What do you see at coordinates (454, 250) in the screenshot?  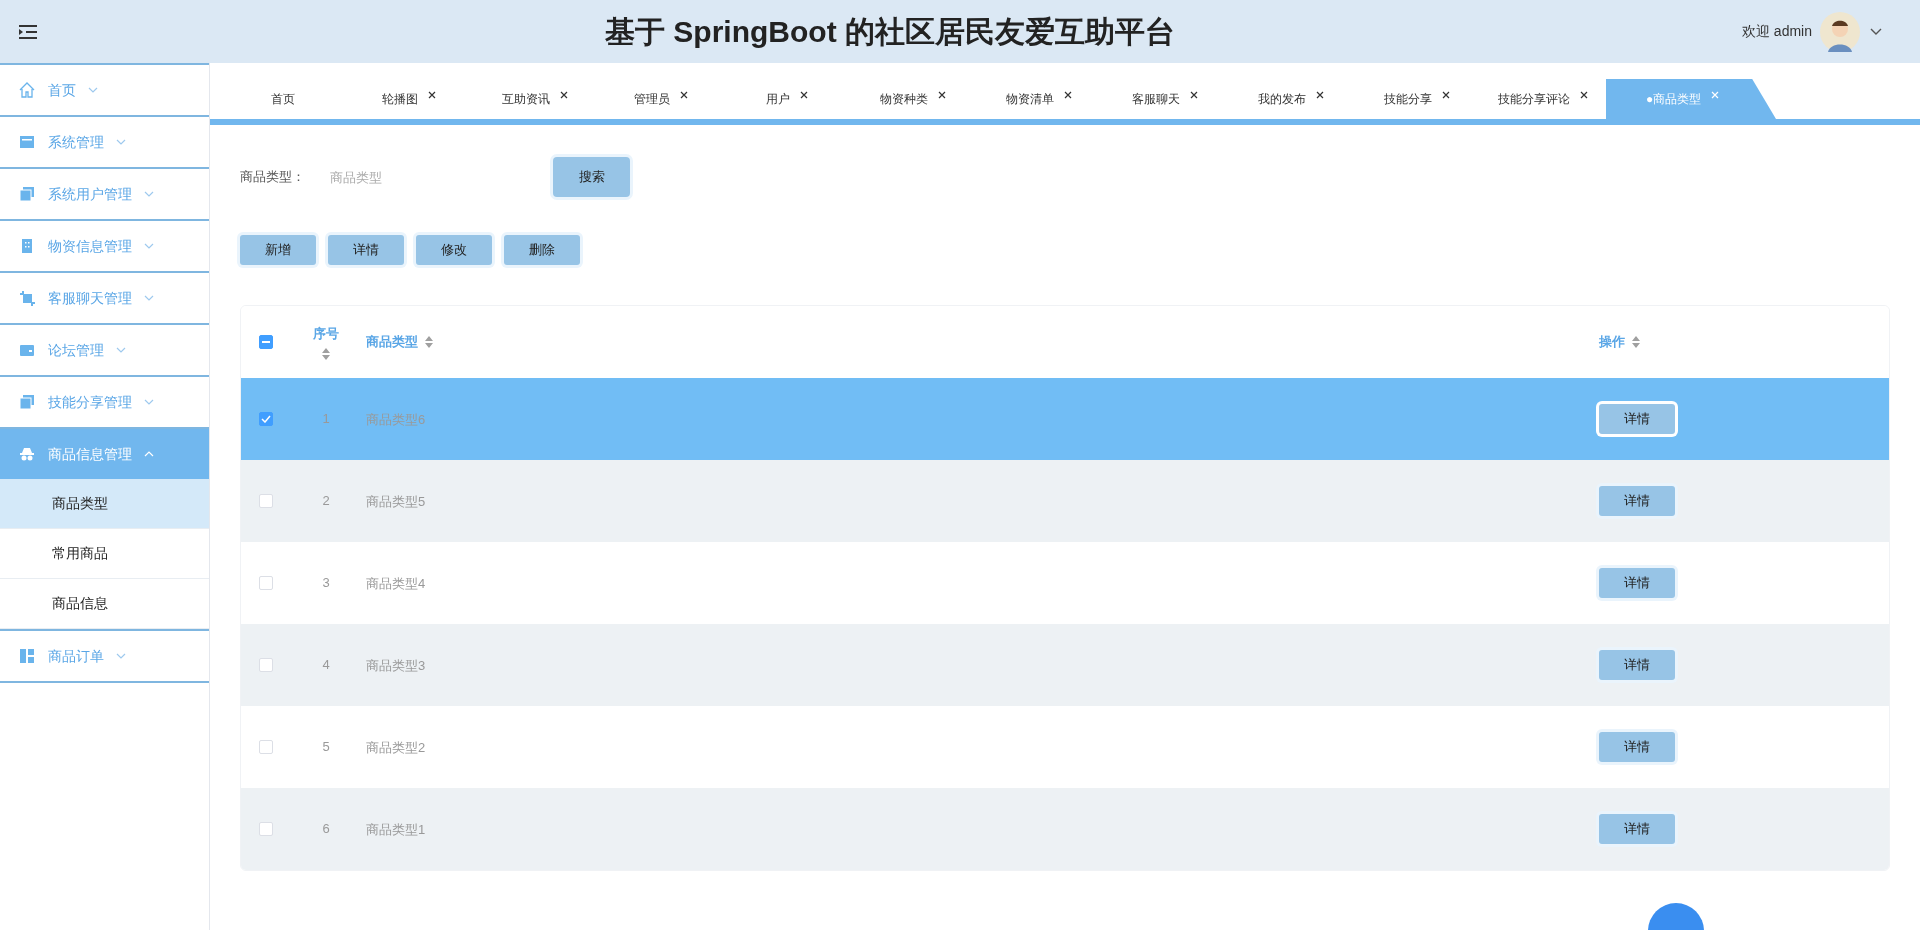 I see `action-button: 修改` at bounding box center [454, 250].